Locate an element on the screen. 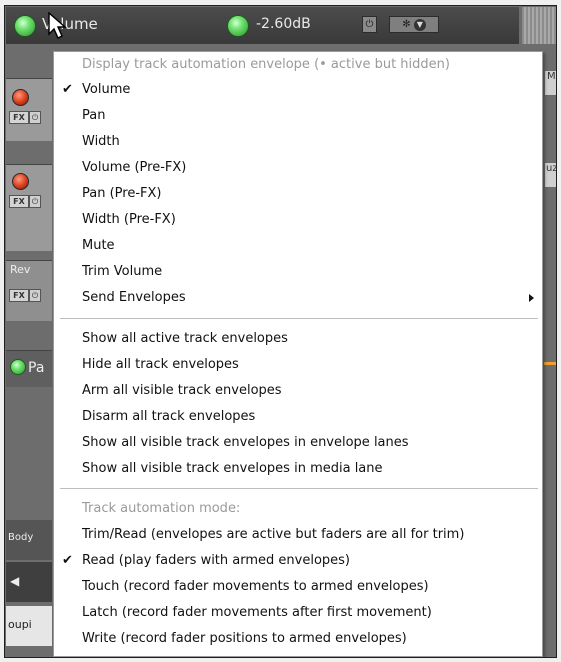 The image size is (561, 662). menu-item-show-active: Show all active track envelopes is located at coordinates (185, 339).